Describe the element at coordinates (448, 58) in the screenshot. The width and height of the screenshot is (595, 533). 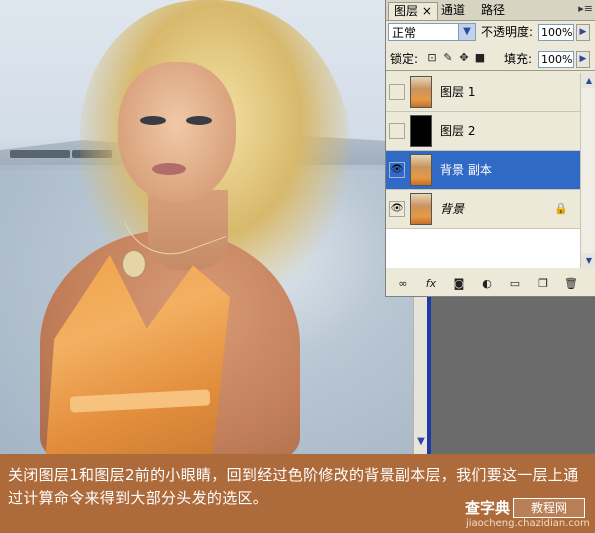
I see `lock-brush-icon: ✎` at that location.